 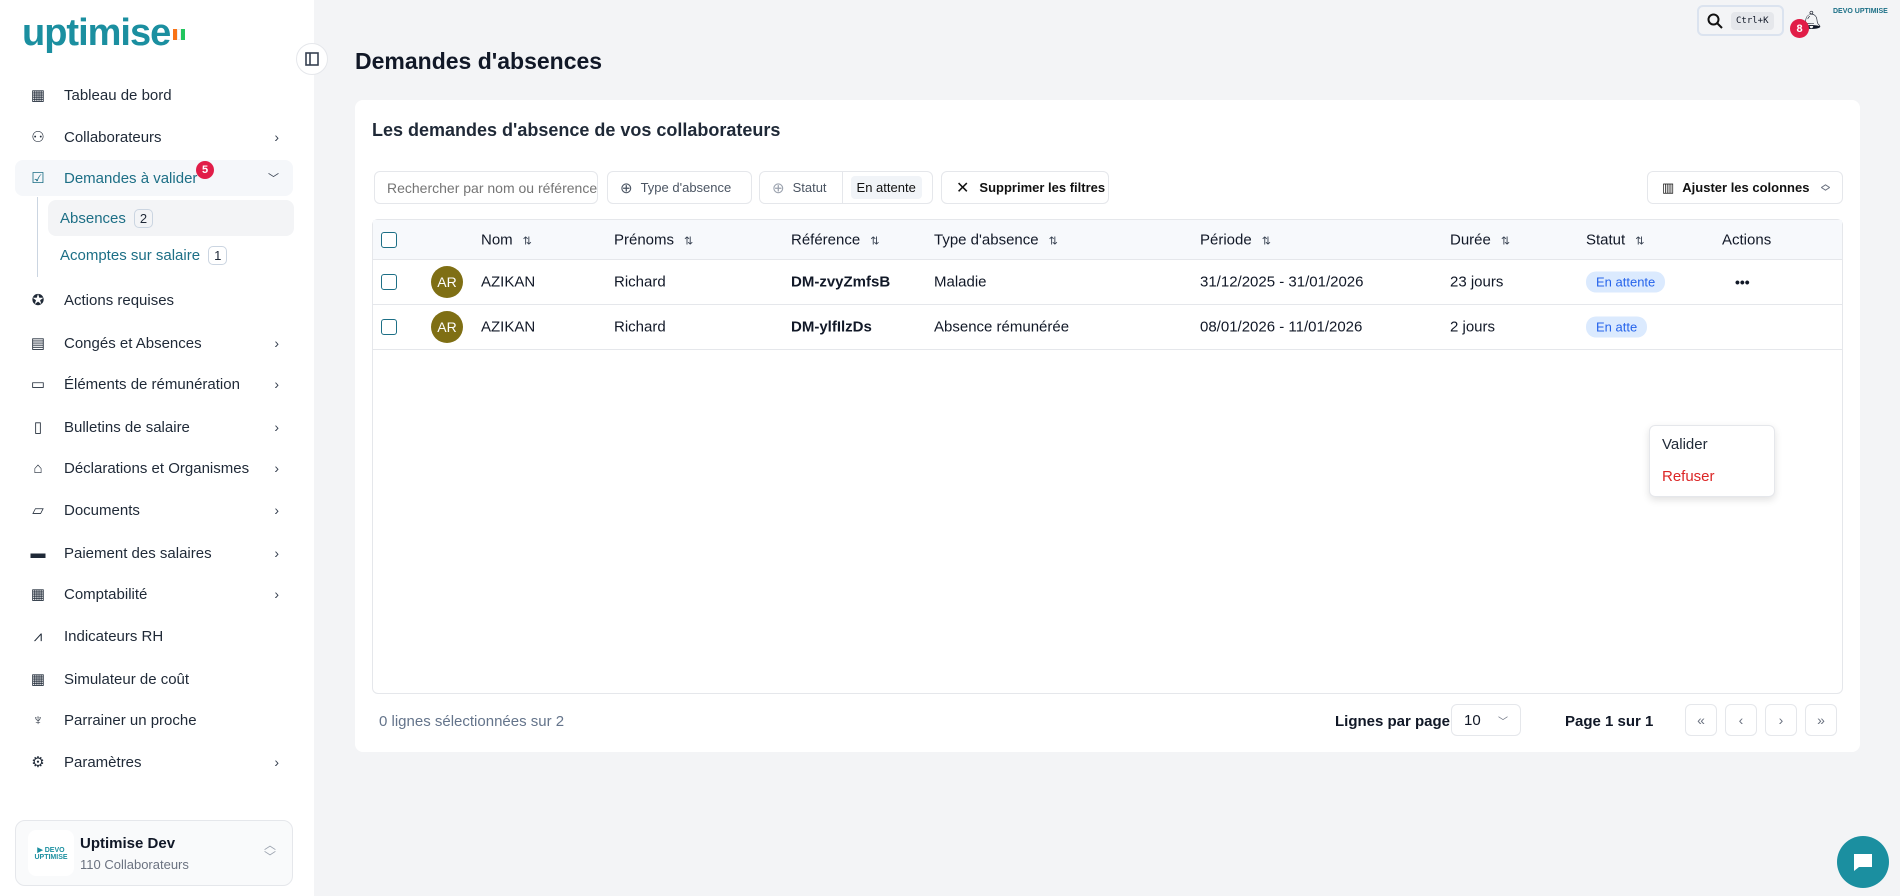 What do you see at coordinates (154, 679) in the screenshot?
I see `sidebar-item-simulateur-de-cout: ▦ Simulateur de coût` at bounding box center [154, 679].